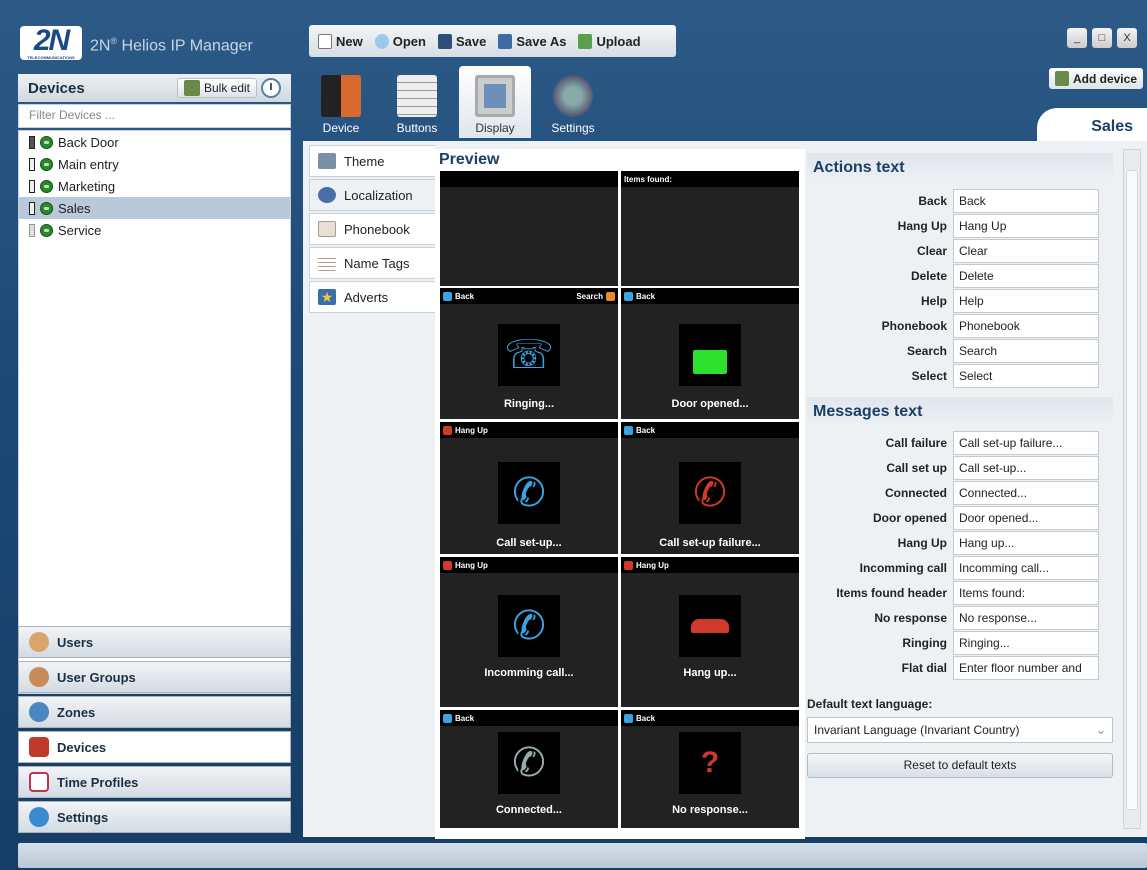 This screenshot has width=1147, height=870. What do you see at coordinates (529, 763) in the screenshot?
I see `connected-icon: ✆` at bounding box center [529, 763].